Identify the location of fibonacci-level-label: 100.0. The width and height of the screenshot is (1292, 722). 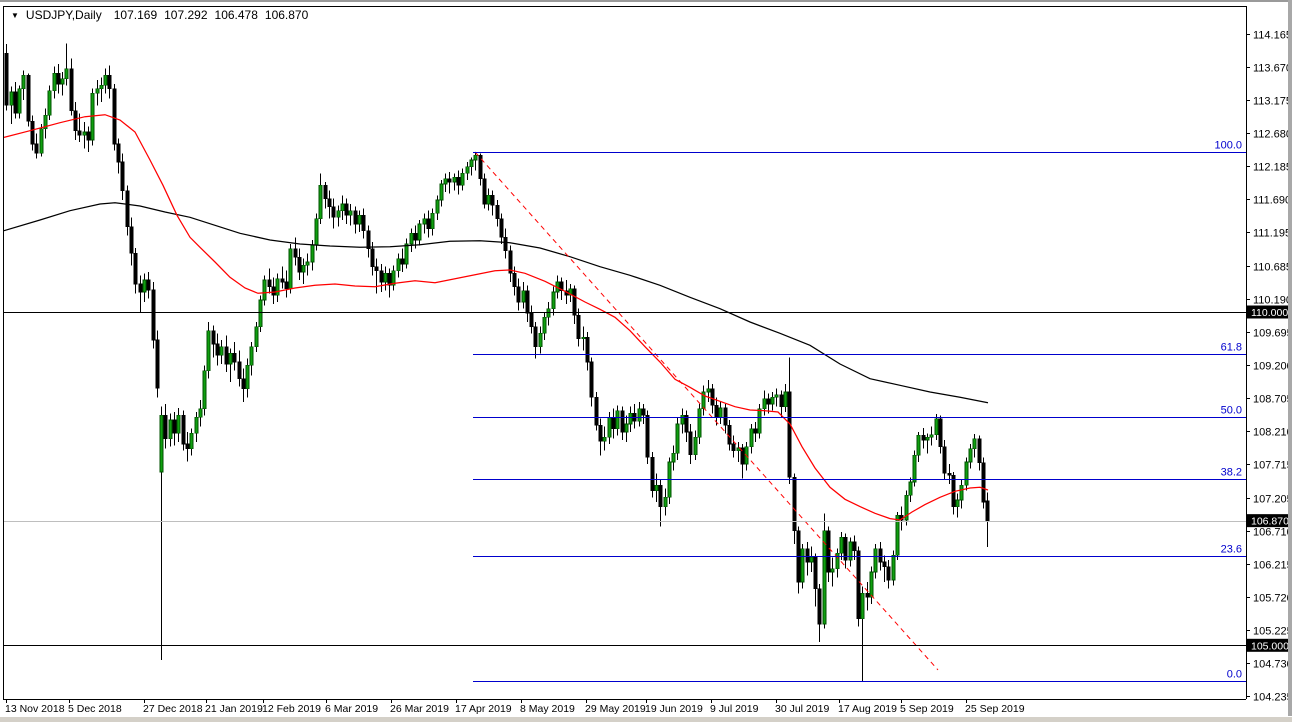
(1228, 146).